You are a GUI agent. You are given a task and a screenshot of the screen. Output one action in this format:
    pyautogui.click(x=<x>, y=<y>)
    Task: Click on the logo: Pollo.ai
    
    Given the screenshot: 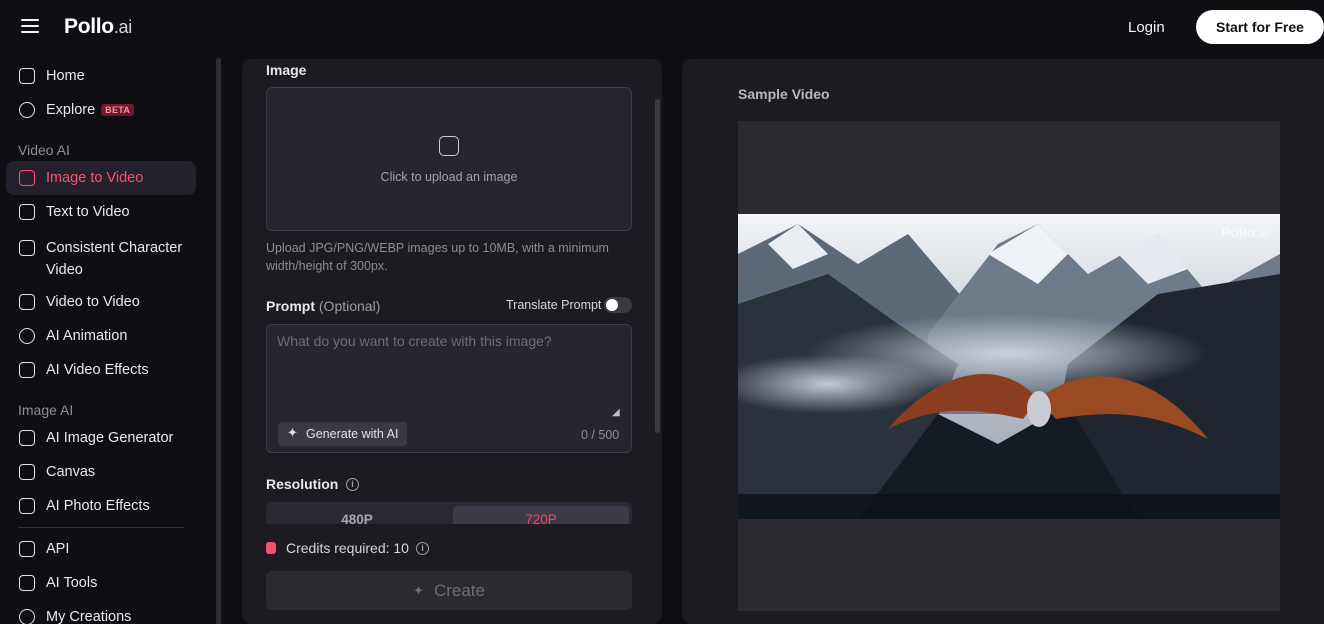 What is the action you would take?
    pyautogui.click(x=98, y=27)
    